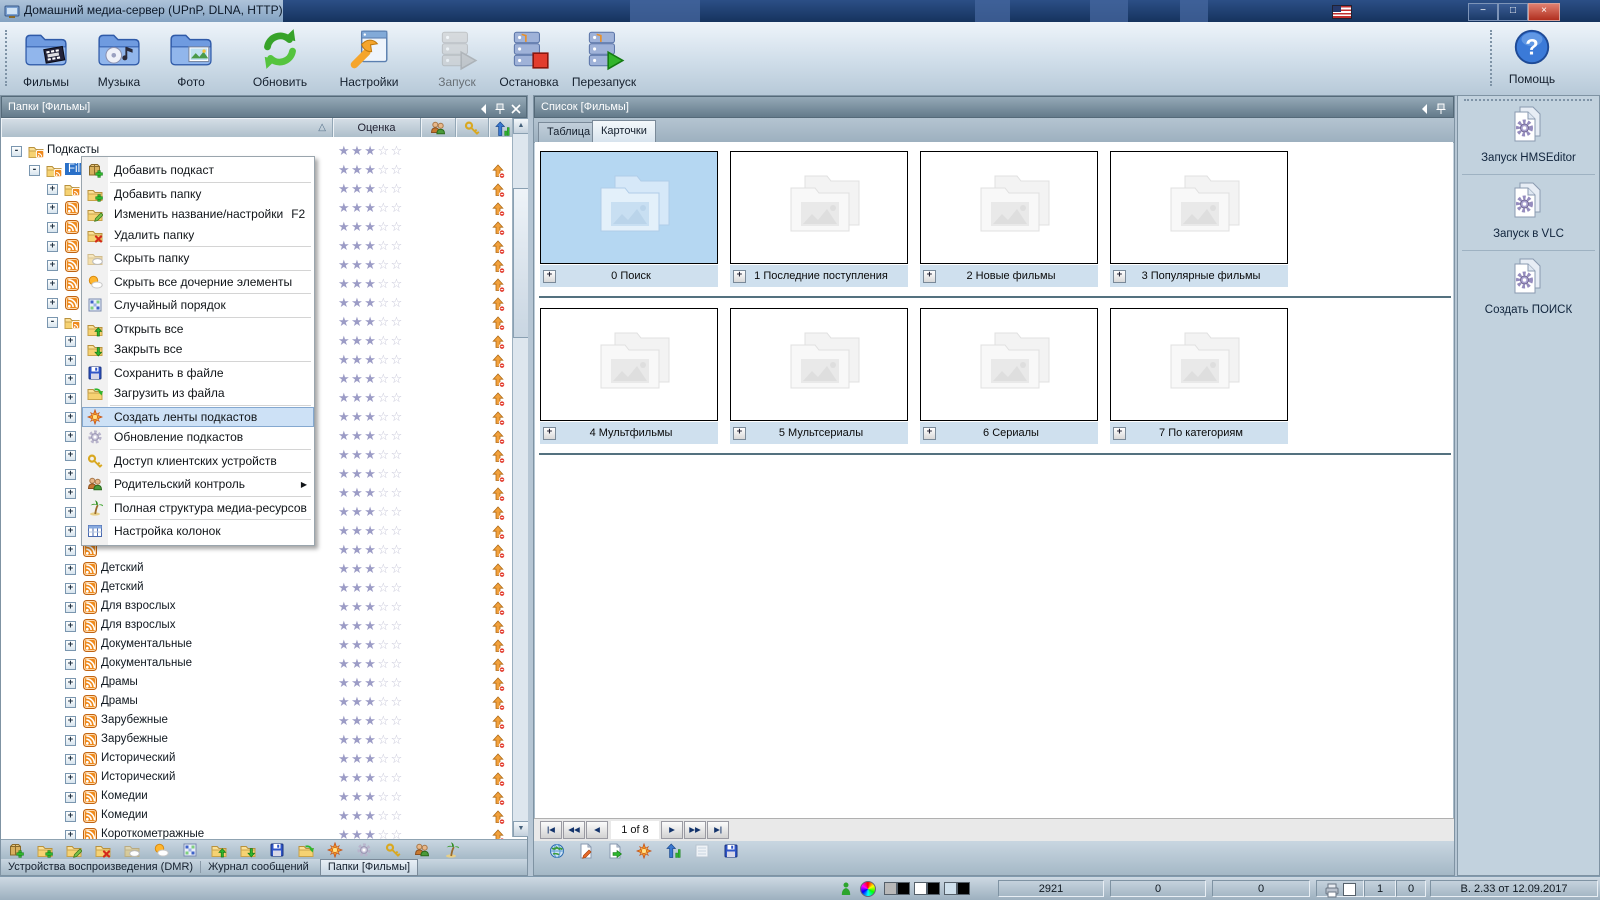 The image size is (1600, 900). Describe the element at coordinates (500, 127) in the screenshot. I see `column-order` at that location.